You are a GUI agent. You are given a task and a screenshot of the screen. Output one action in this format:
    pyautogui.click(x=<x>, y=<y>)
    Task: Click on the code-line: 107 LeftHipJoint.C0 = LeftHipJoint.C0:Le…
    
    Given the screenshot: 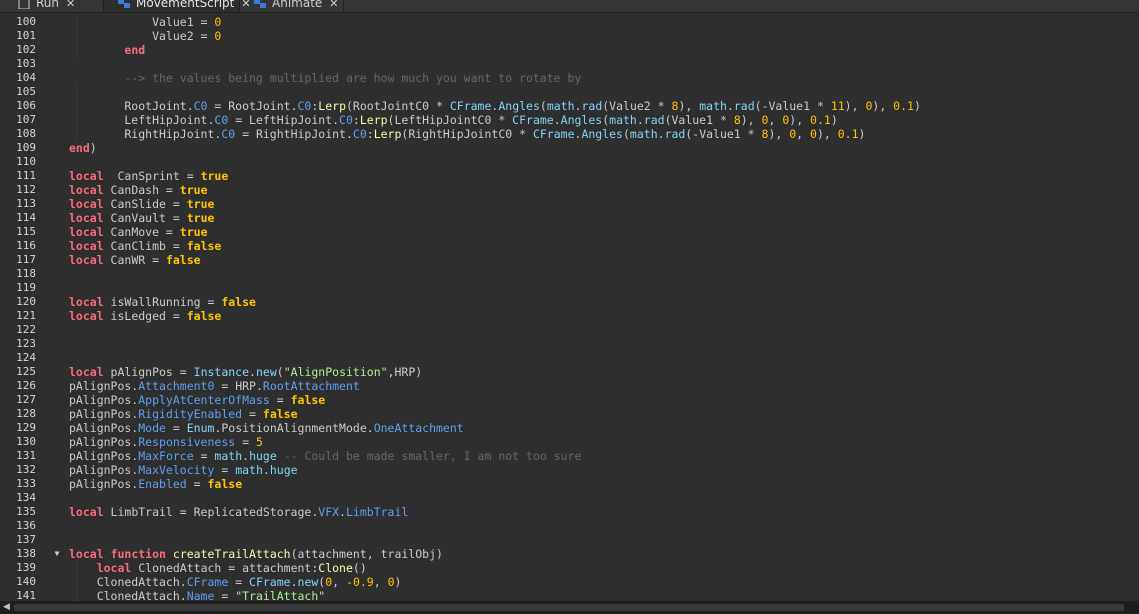 What is the action you would take?
    pyautogui.click(x=569, y=120)
    